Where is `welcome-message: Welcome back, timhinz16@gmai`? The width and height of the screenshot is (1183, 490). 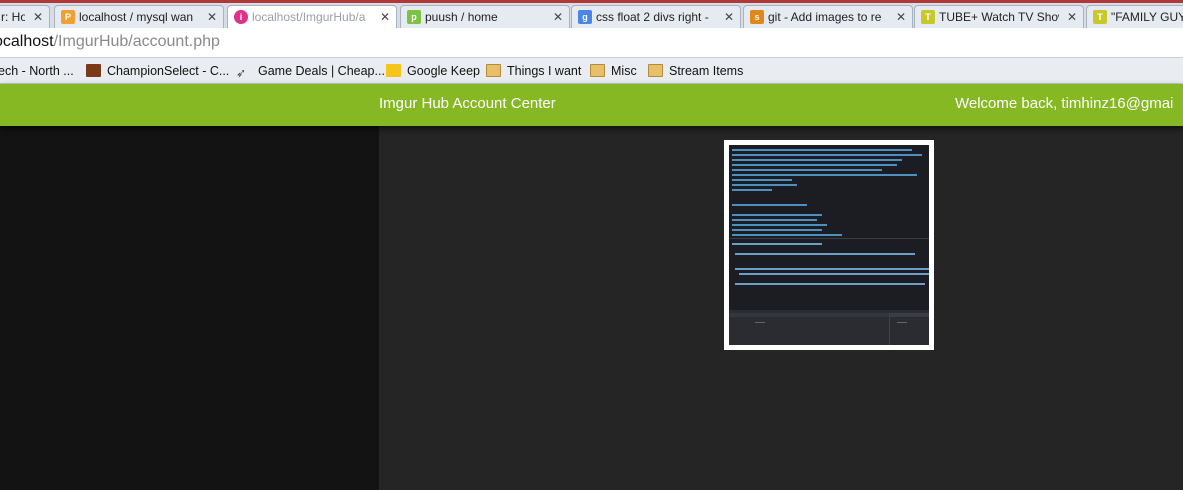 welcome-message: Welcome back, timhinz16@gmai is located at coordinates (1064, 103).